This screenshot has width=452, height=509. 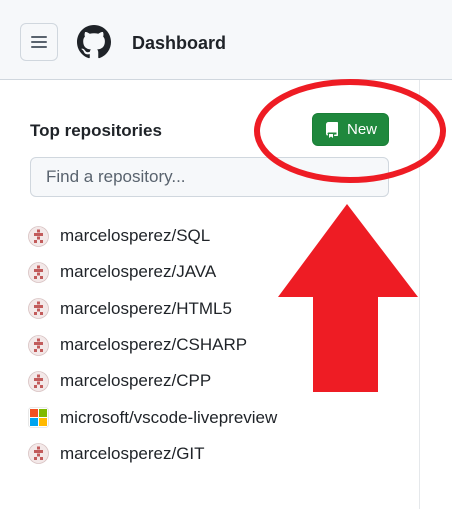 What do you see at coordinates (361, 129) in the screenshot?
I see `new-button-label: New` at bounding box center [361, 129].